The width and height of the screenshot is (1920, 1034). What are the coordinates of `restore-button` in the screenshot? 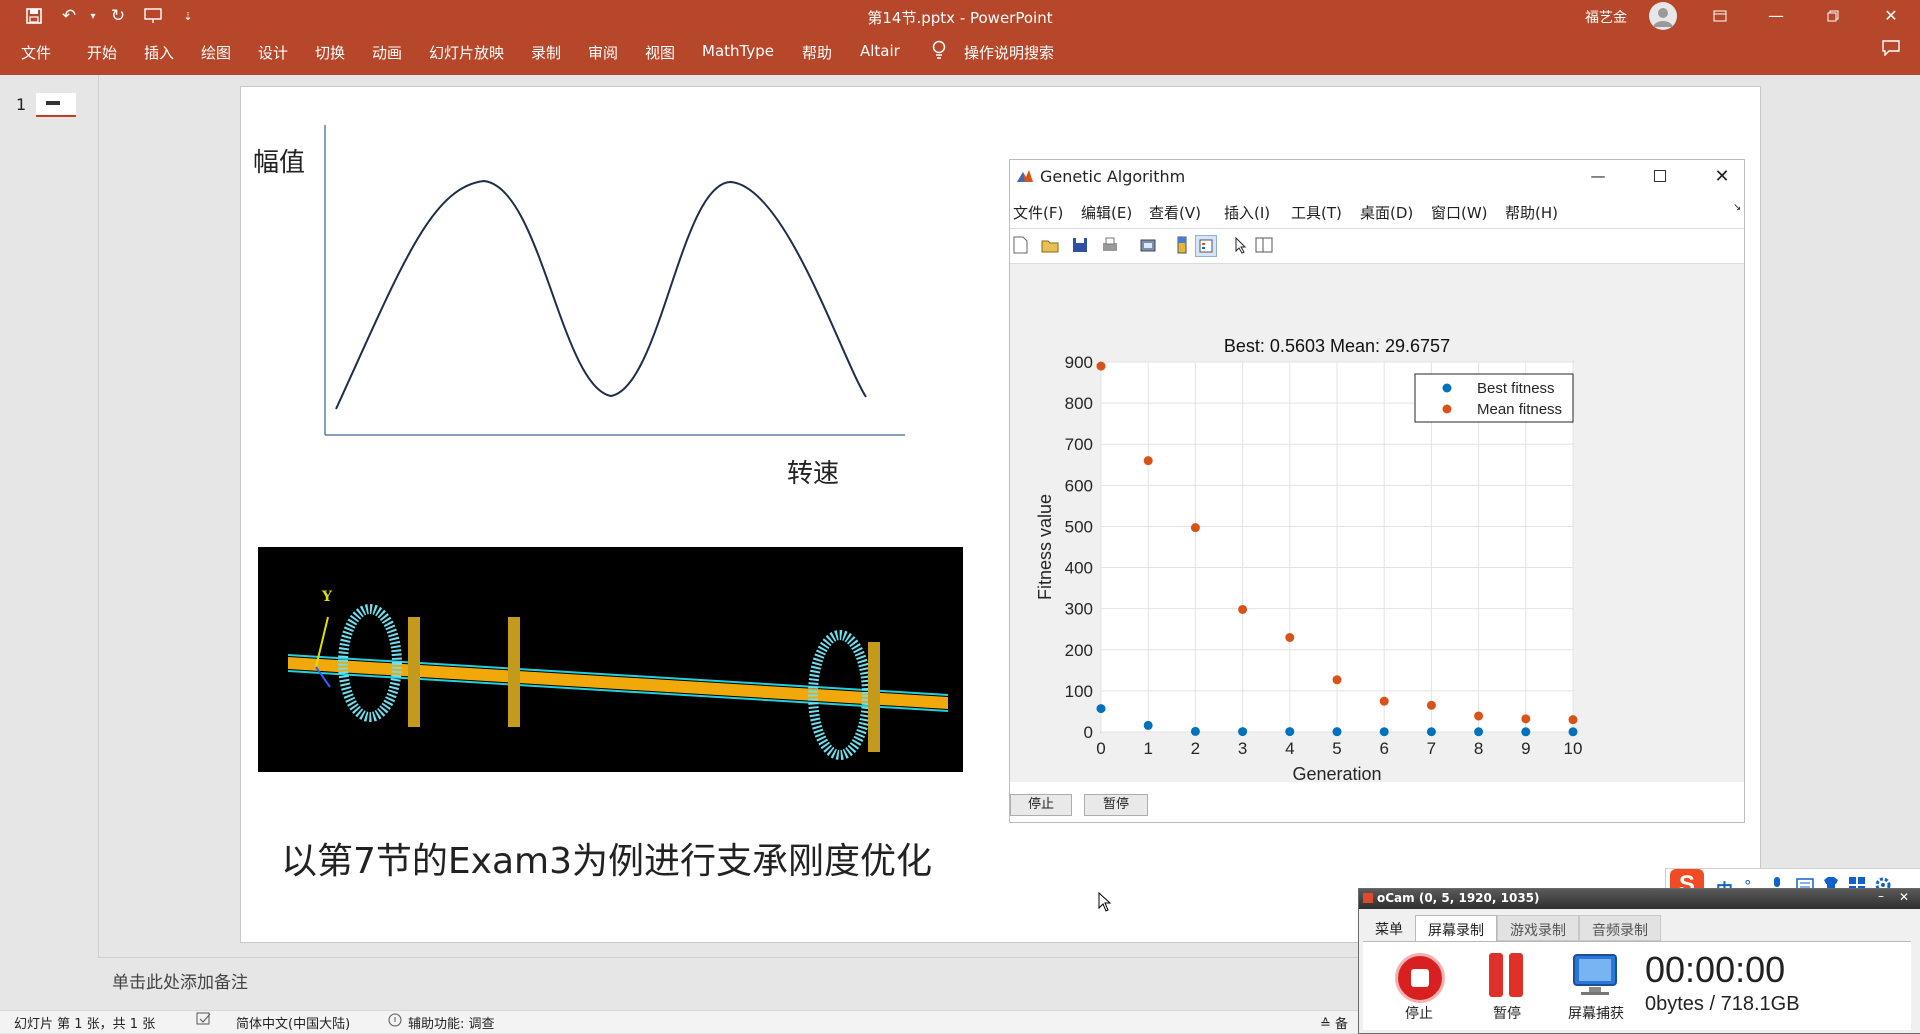 It's located at (1833, 15).